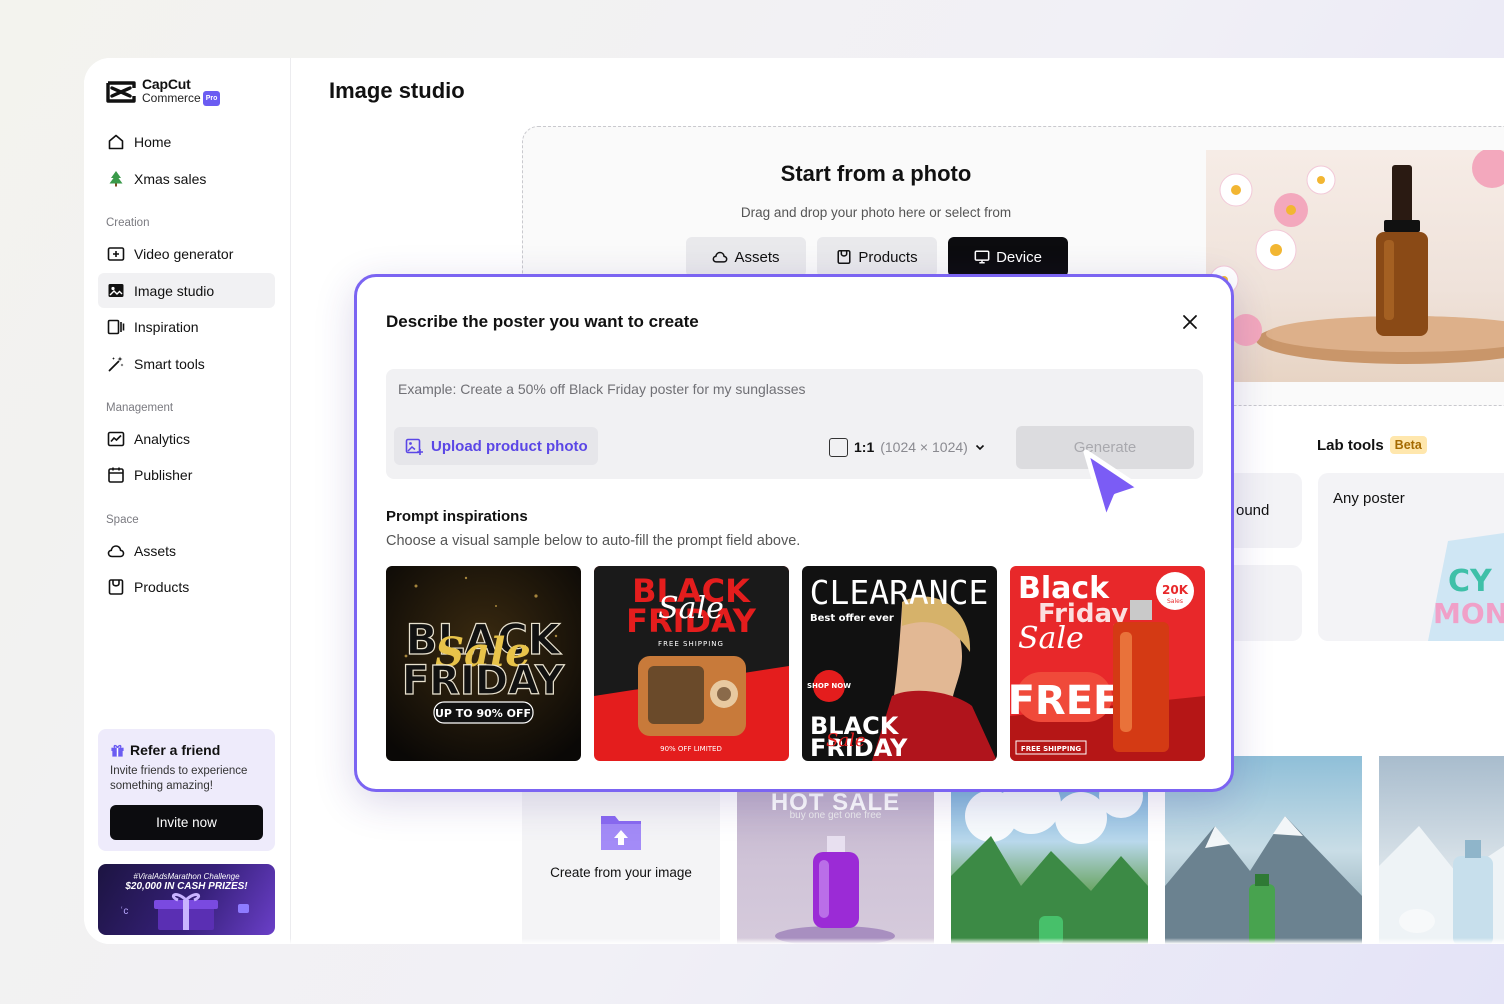 Image resolution: width=1504 pixels, height=1004 pixels. I want to click on sample-text: CLEARANCE, so click(899, 592).